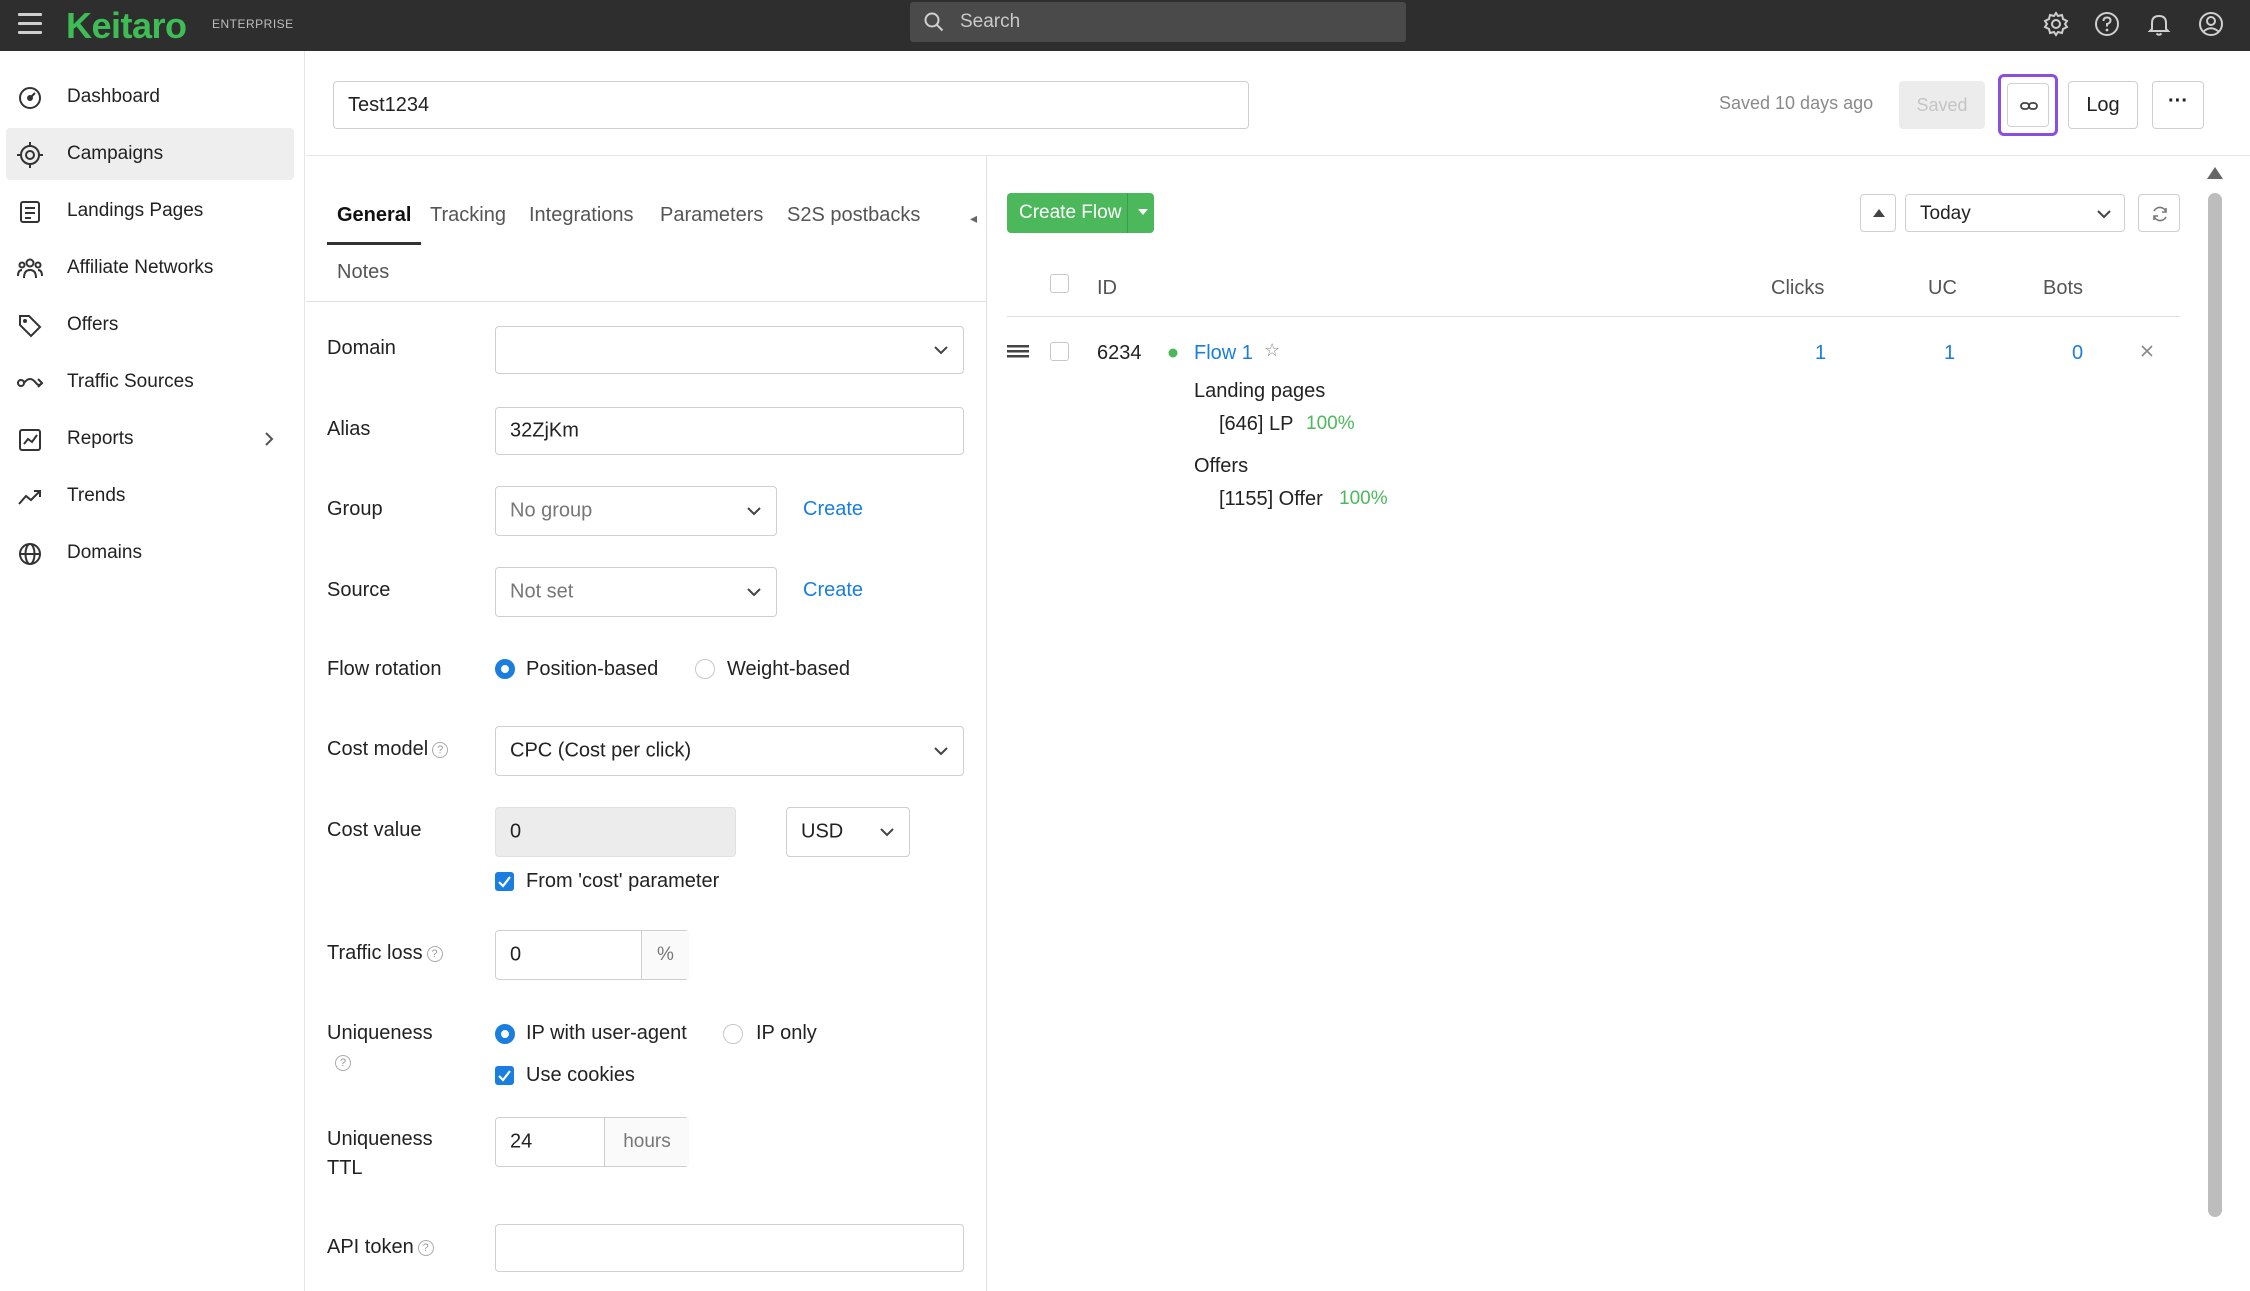 The image size is (2250, 1291). Describe the element at coordinates (150, 211) in the screenshot. I see `sidebar-item-landings-pages: Landings Pages` at that location.